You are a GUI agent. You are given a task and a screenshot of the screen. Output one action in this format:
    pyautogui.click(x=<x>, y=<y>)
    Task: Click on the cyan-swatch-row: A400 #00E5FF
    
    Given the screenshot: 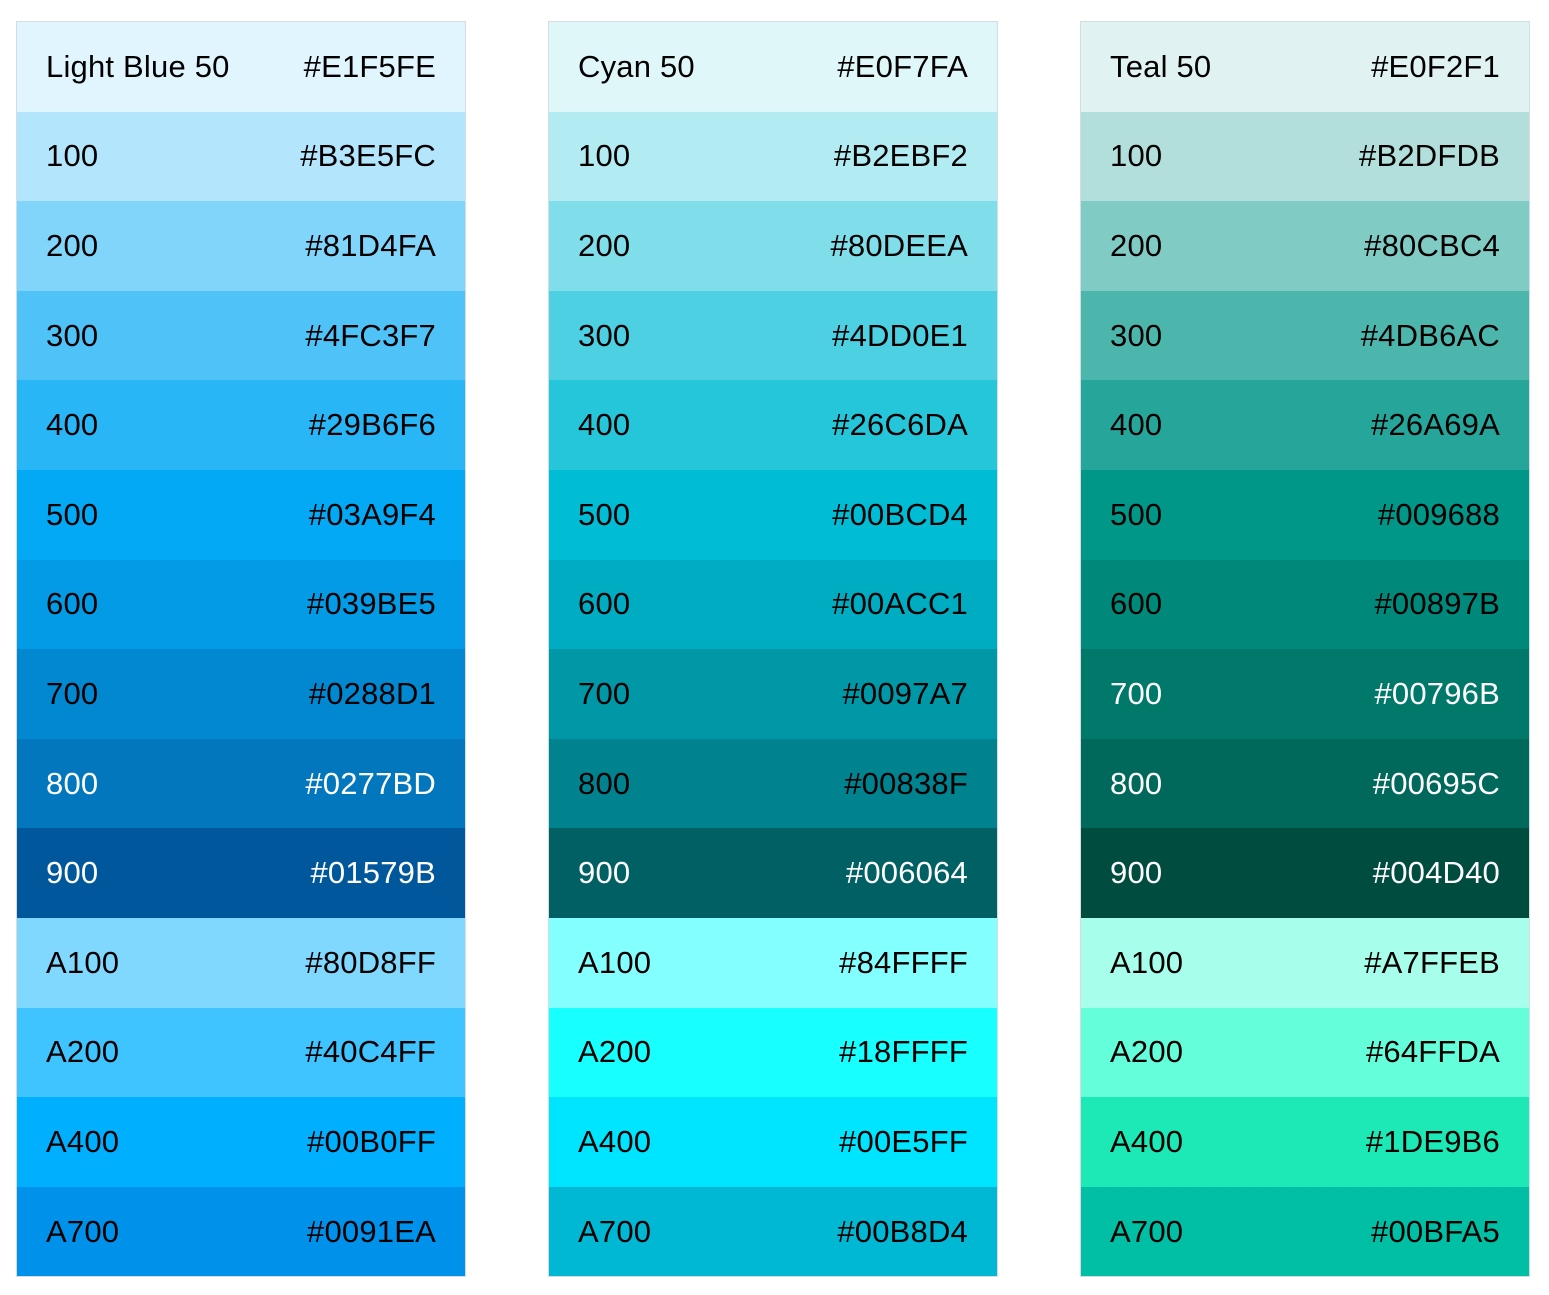 What is the action you would take?
    pyautogui.click(x=773, y=1142)
    